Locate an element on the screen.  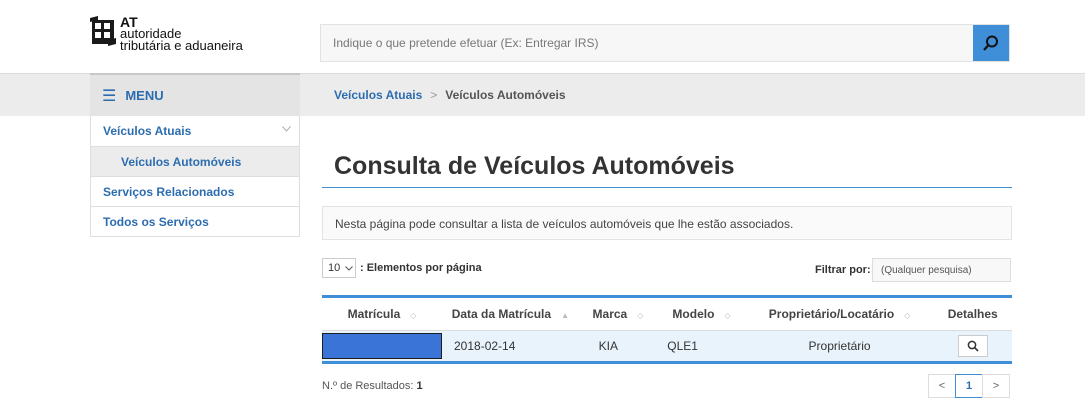
sidebar-item-servicos-relacionados: Serviços Relacionados is located at coordinates (195, 191).